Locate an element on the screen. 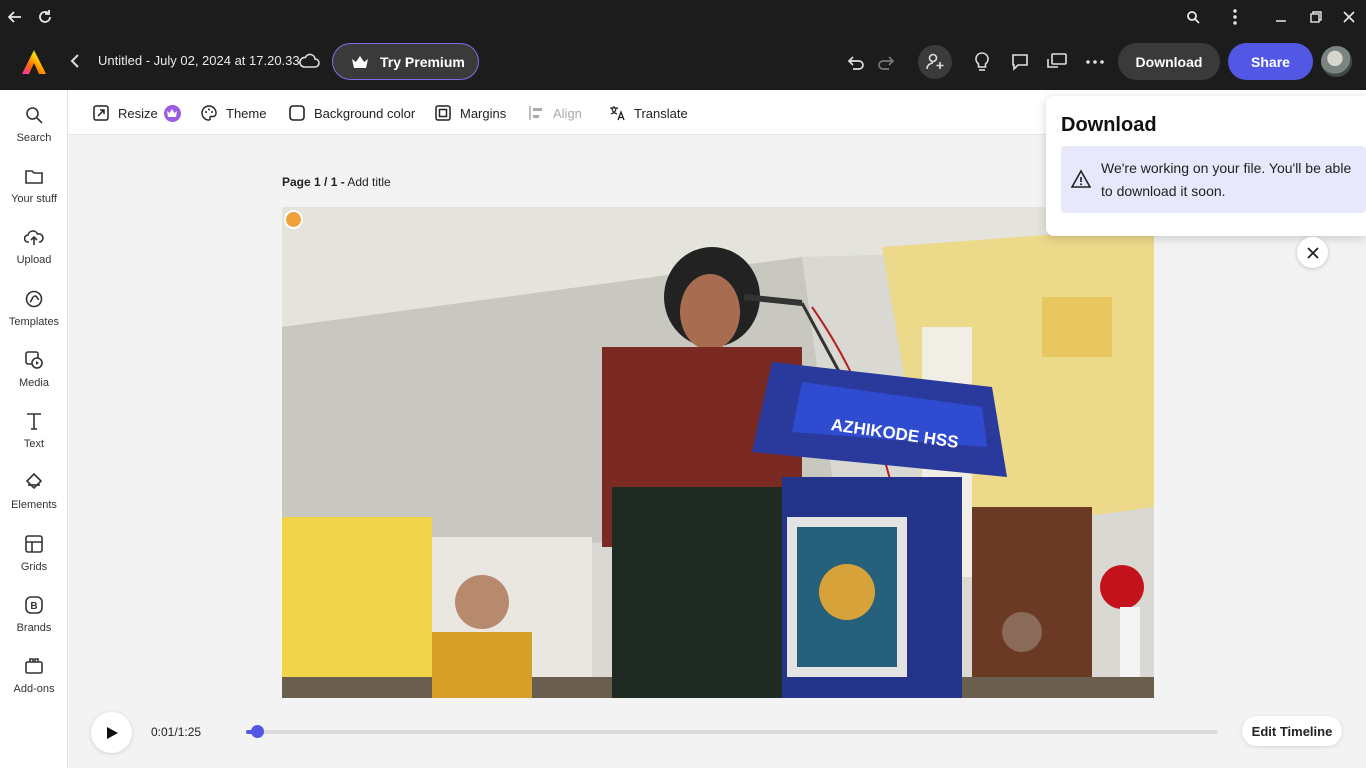 The width and height of the screenshot is (1366, 768). reload-icon is located at coordinates (45, 17).